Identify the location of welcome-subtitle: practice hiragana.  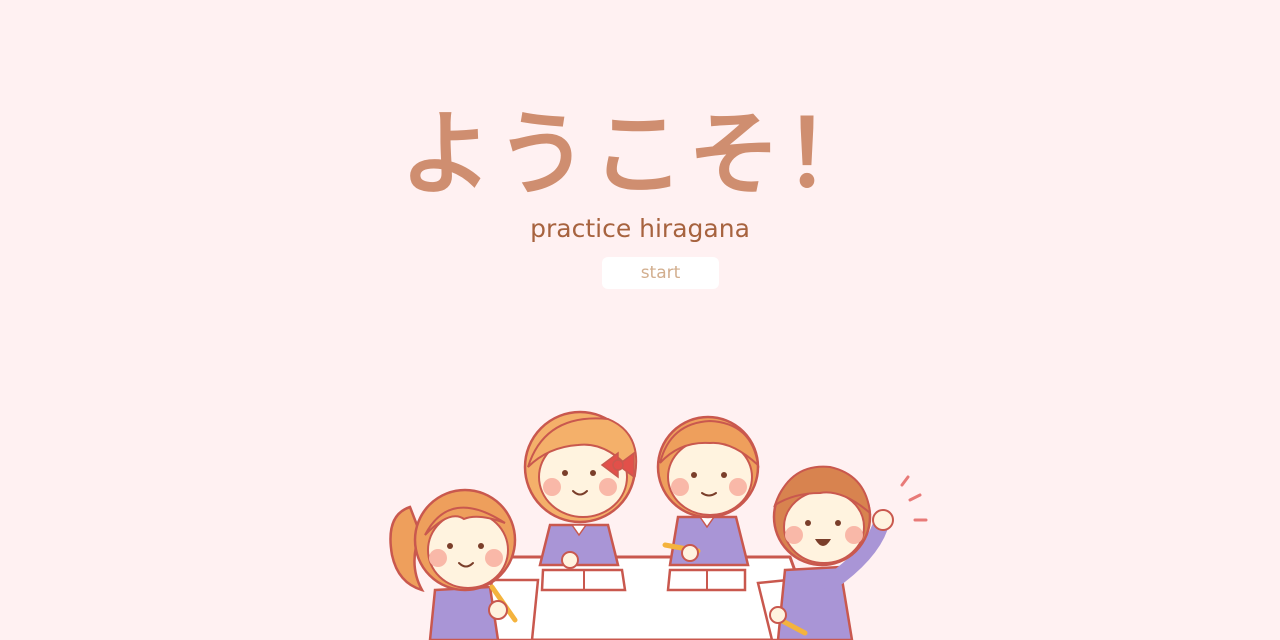
(640, 228).